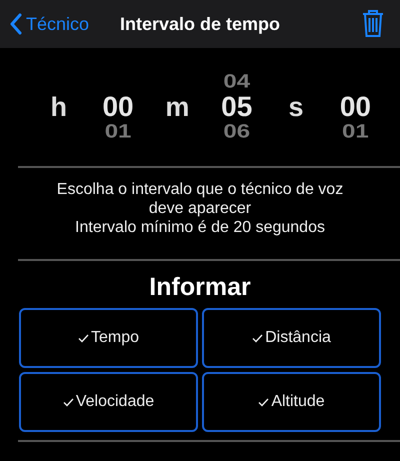  Describe the element at coordinates (296, 107) in the screenshot. I see `unit-label: s` at that location.